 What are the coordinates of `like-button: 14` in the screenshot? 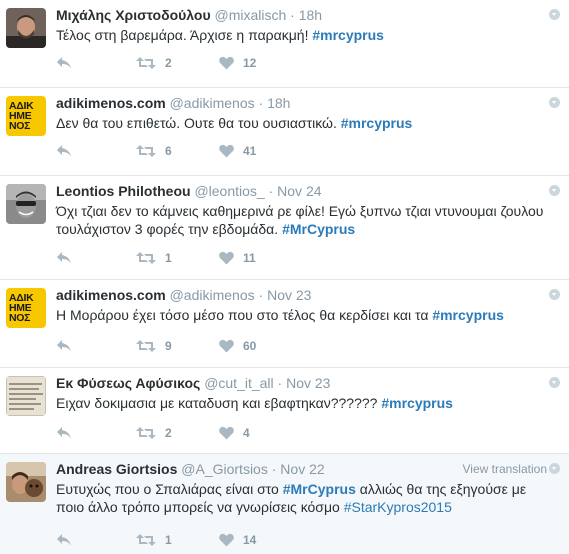 It's located at (237, 540).